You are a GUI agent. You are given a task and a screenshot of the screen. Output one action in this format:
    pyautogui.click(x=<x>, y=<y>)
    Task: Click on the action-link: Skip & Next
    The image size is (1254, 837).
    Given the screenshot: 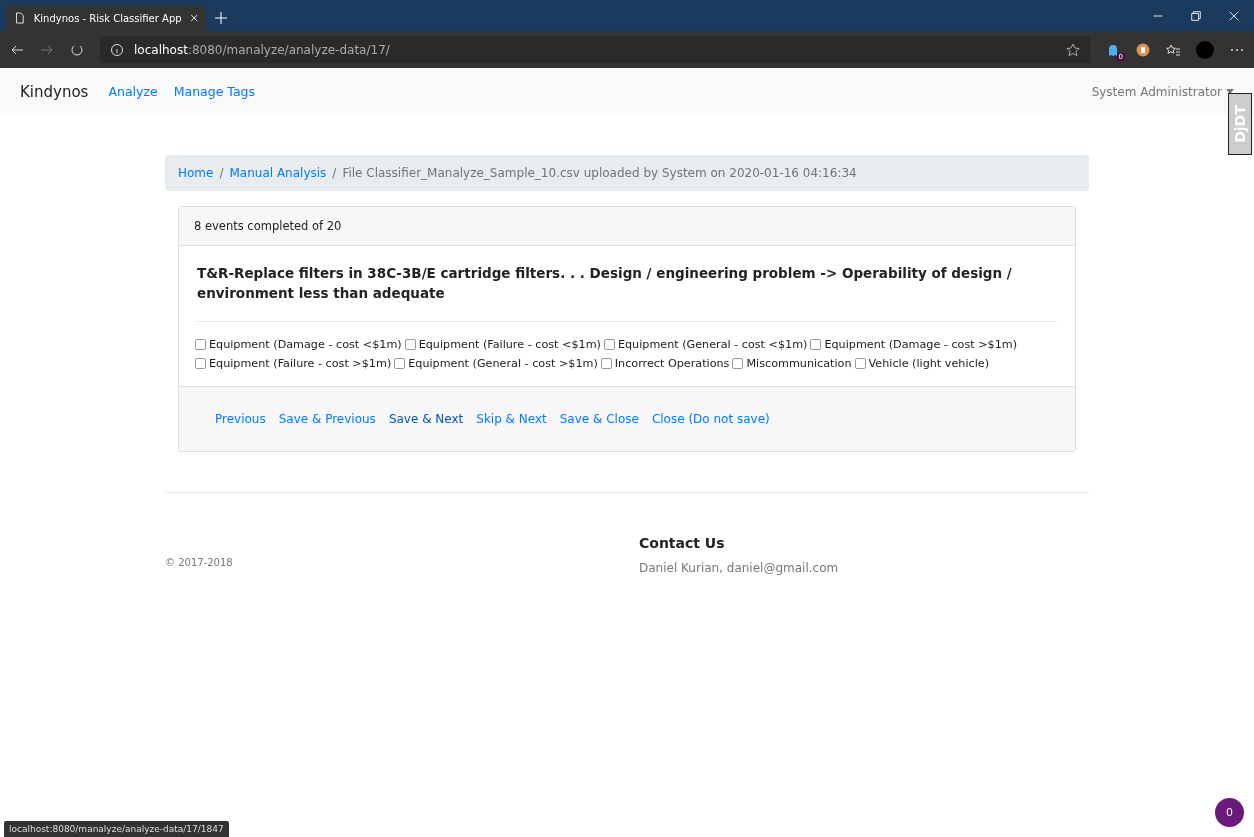 What is the action you would take?
    pyautogui.click(x=511, y=419)
    